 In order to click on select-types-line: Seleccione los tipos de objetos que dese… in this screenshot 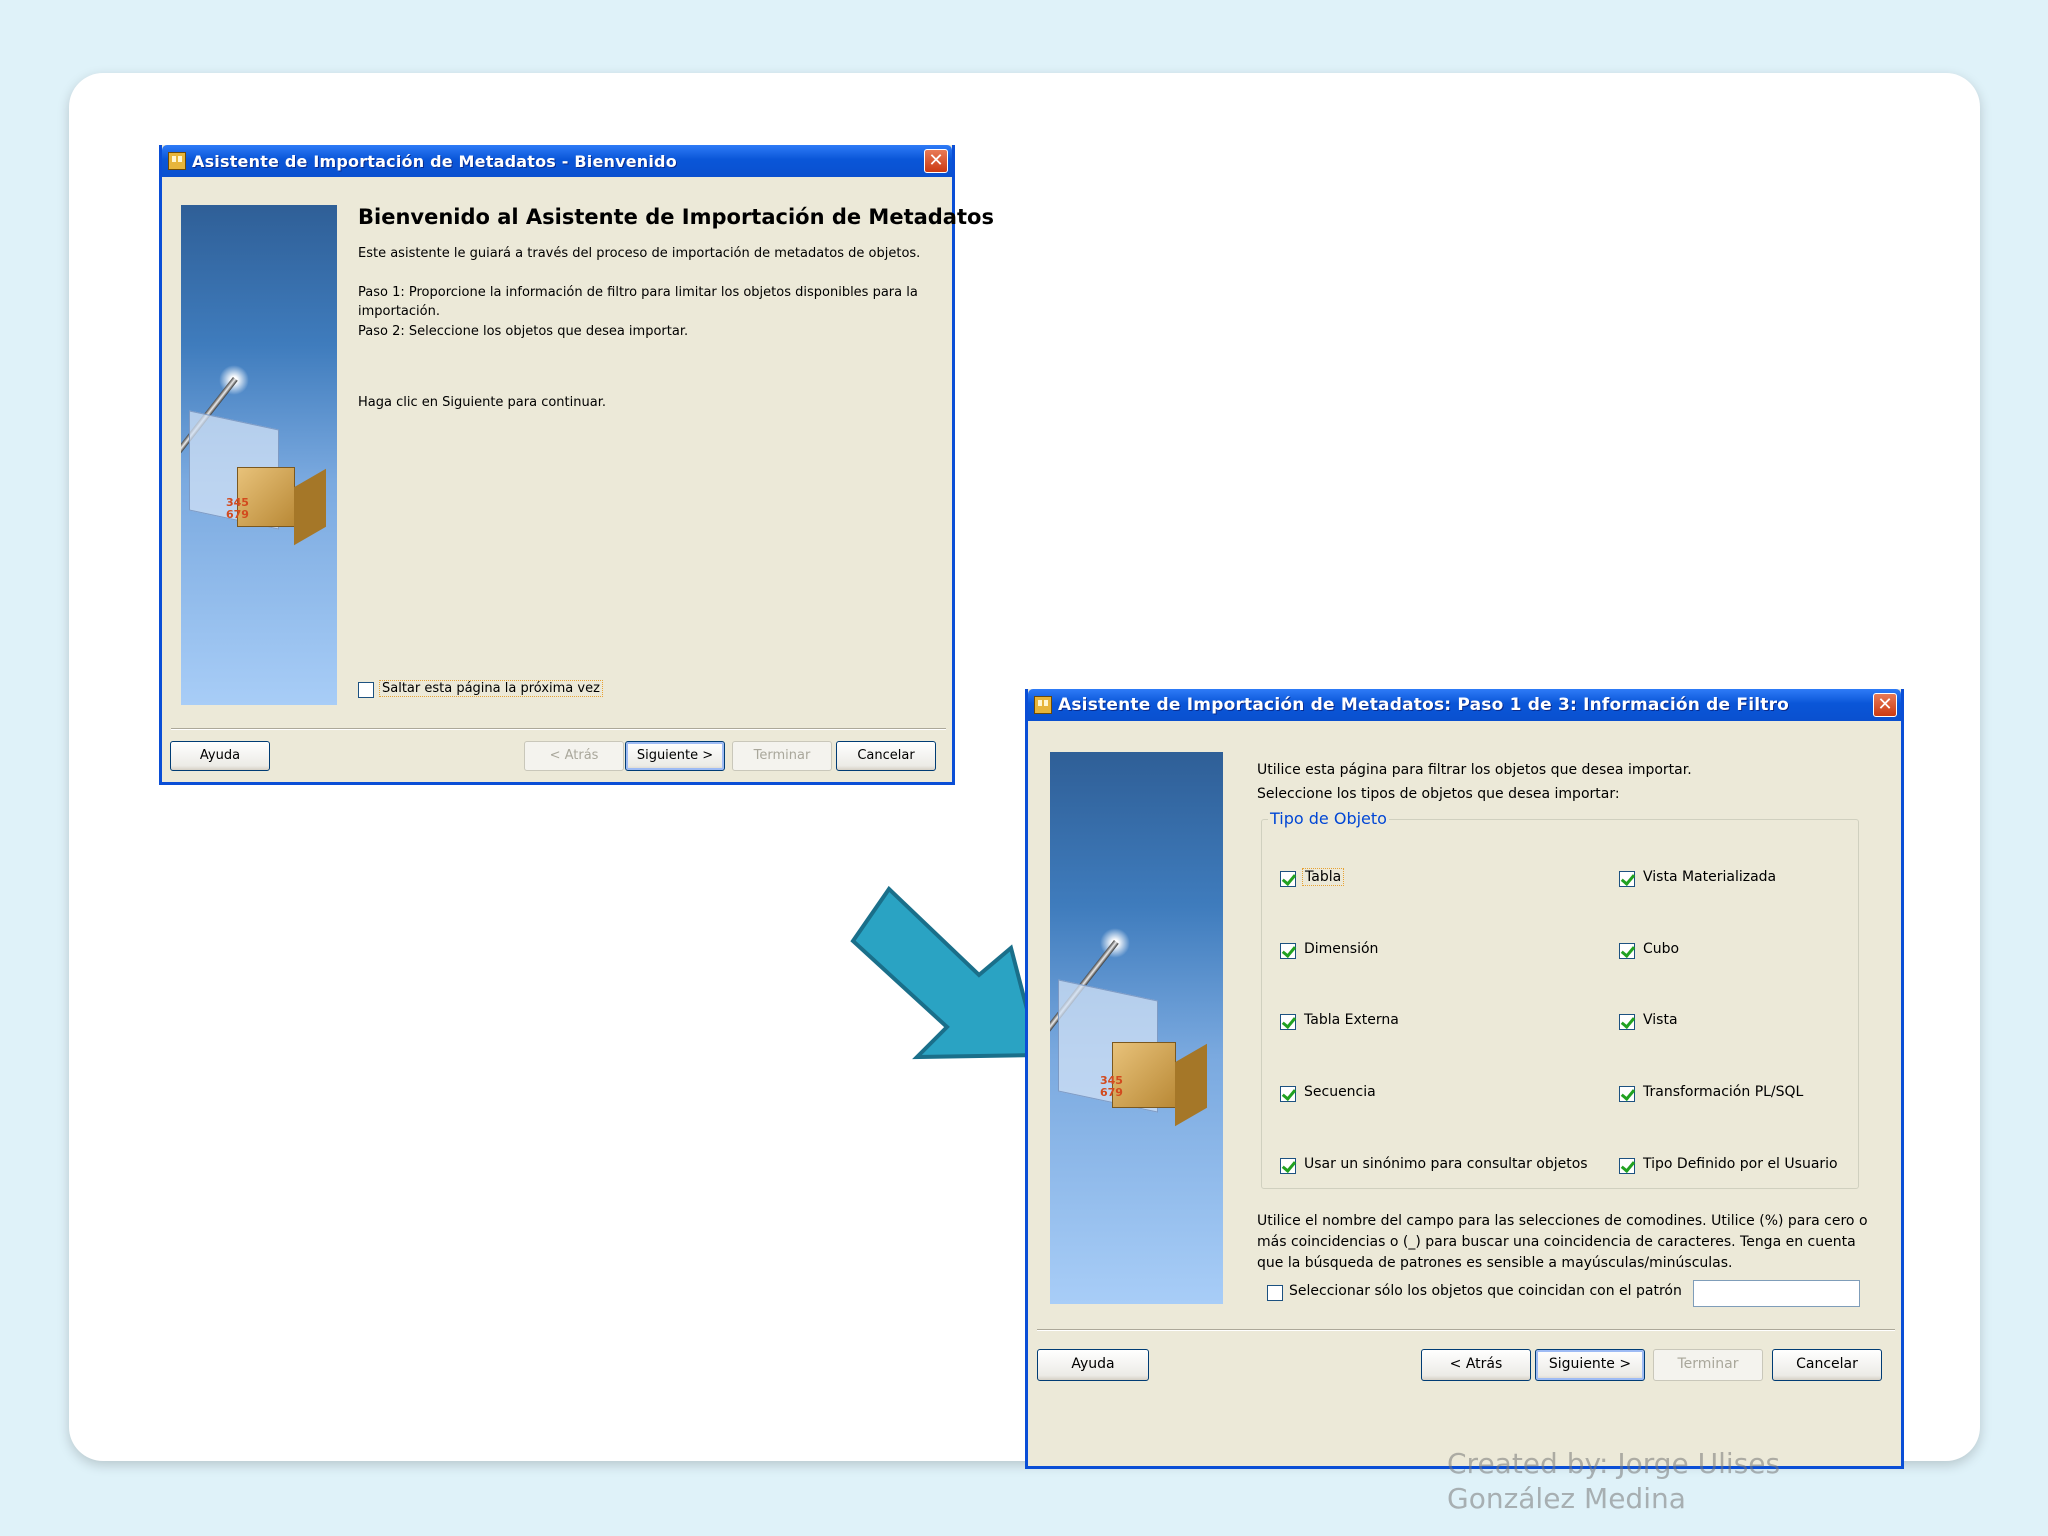, I will do `click(1438, 794)`.